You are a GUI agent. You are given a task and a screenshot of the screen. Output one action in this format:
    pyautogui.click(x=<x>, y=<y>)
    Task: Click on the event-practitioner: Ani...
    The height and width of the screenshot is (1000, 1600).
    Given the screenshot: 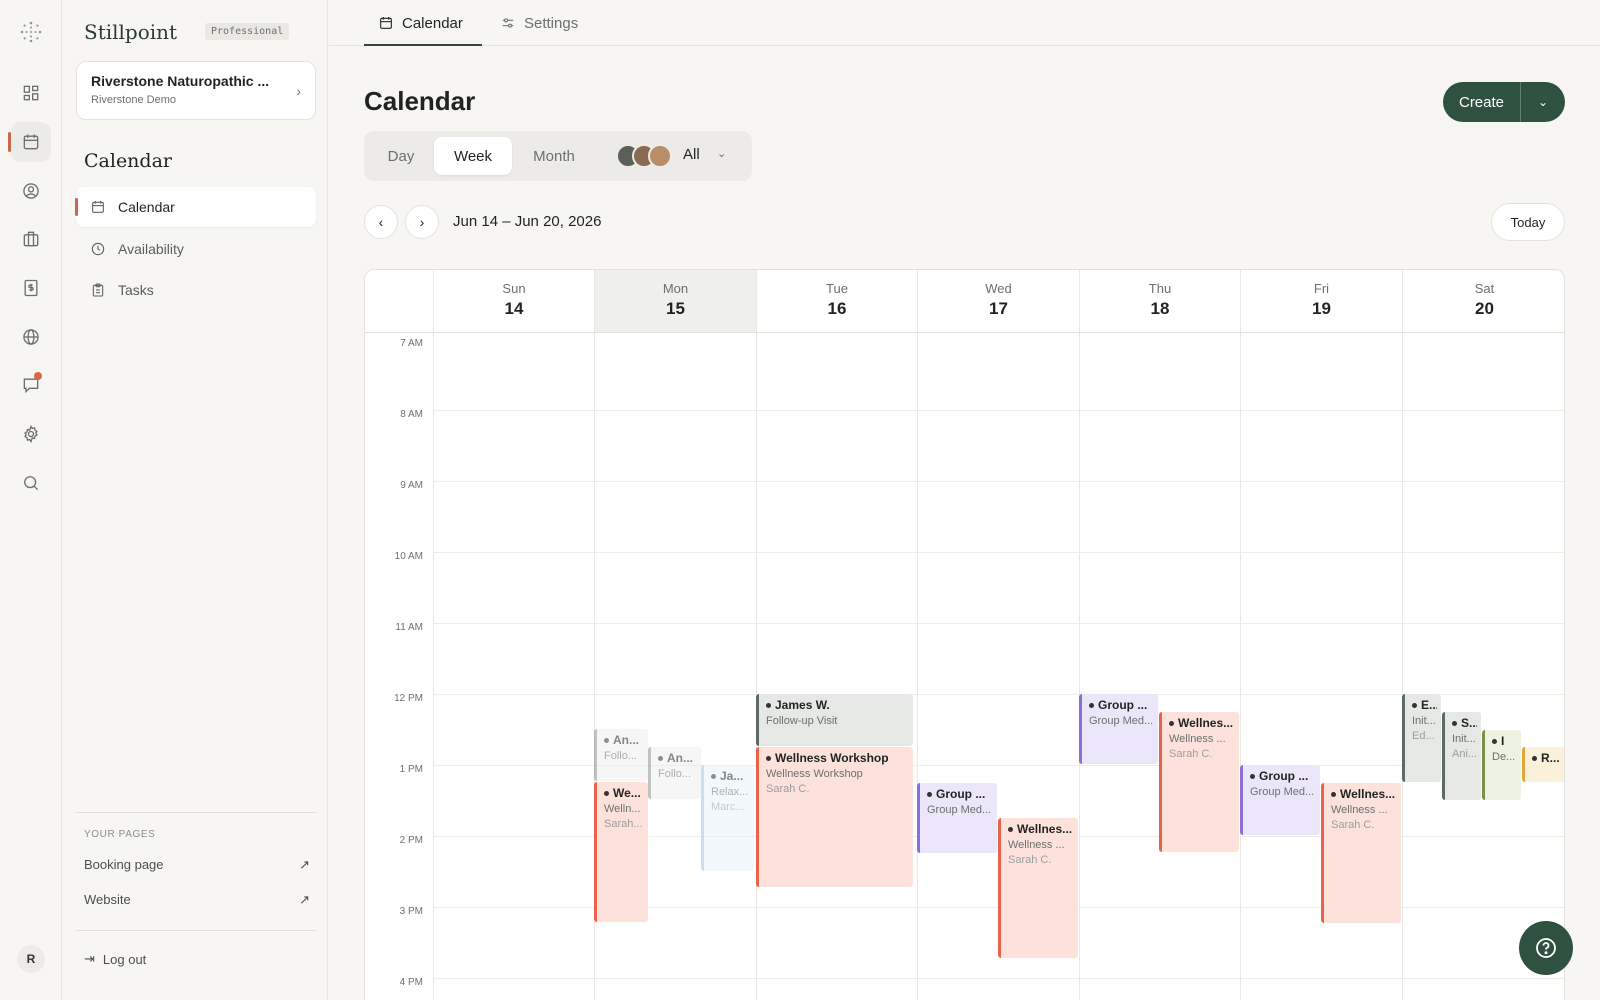 What is the action you would take?
    pyautogui.click(x=1464, y=754)
    